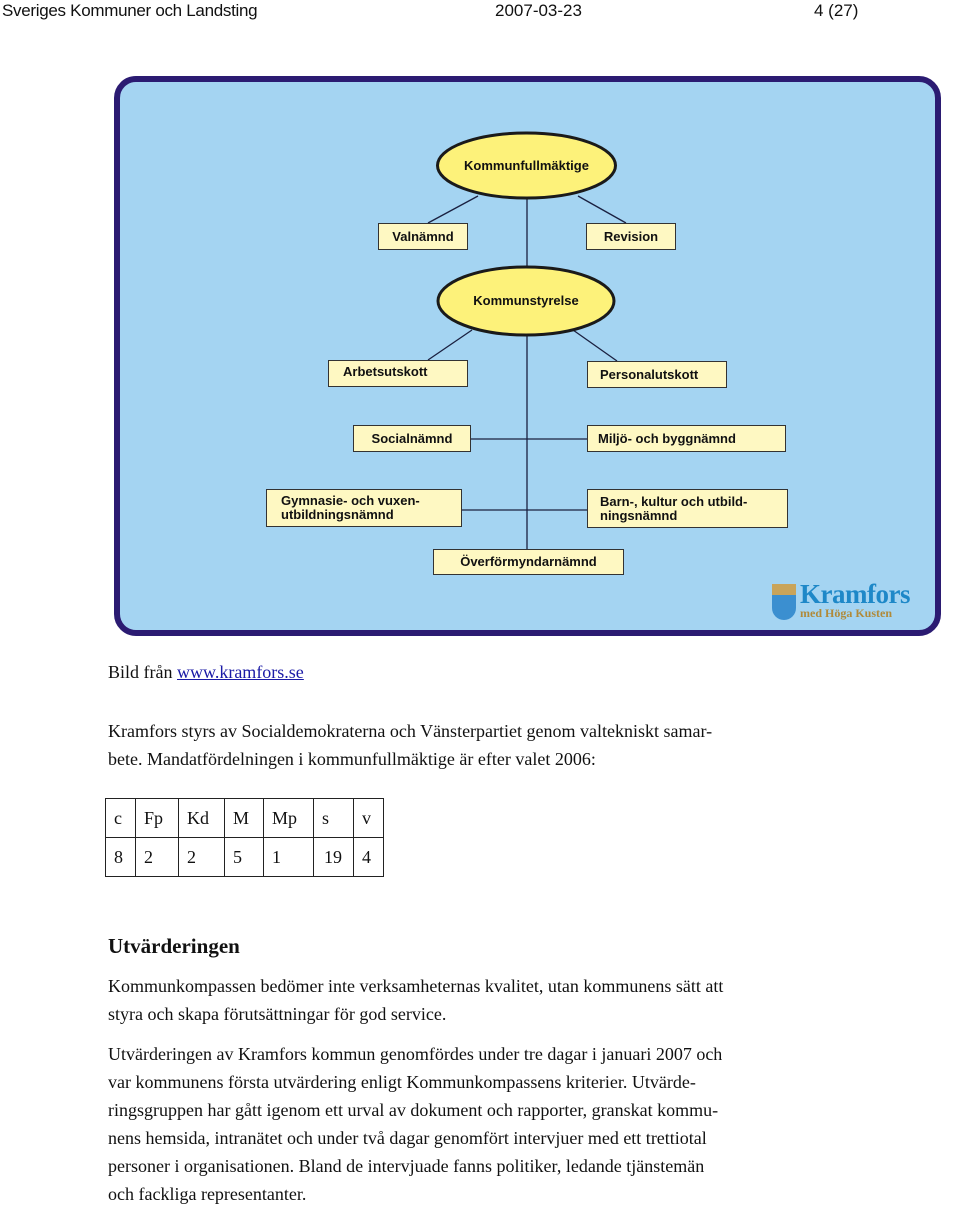 Image resolution: width=960 pixels, height=1208 pixels. What do you see at coordinates (674, 508) in the screenshot?
I see `box-barn-label: Barn-, kultur och utbild- ningsnämnd` at bounding box center [674, 508].